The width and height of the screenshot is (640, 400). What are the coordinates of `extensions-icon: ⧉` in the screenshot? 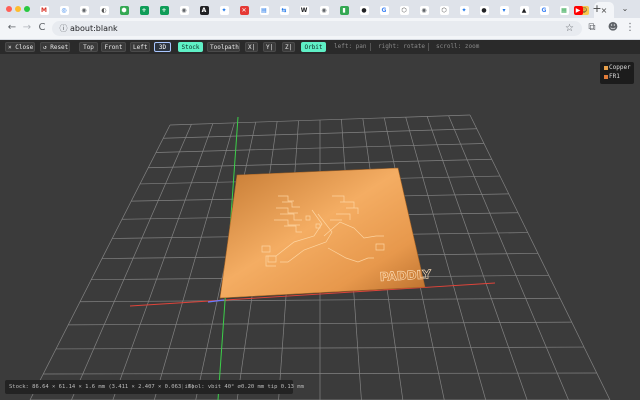 It's located at (592, 28).